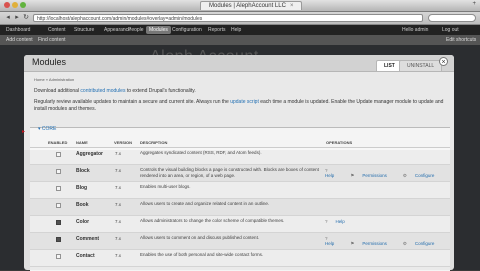 The width and height of the screenshot is (480, 271). I want to click on col-enabled: ENABLED, so click(58, 142).